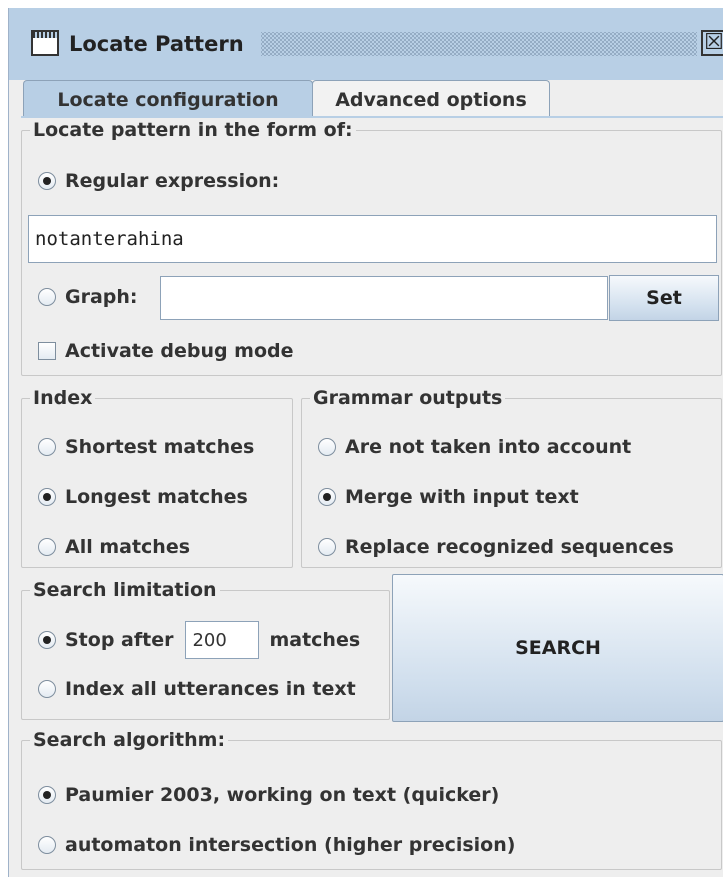 This screenshot has width=723, height=877. I want to click on matches-label: matches, so click(315, 640).